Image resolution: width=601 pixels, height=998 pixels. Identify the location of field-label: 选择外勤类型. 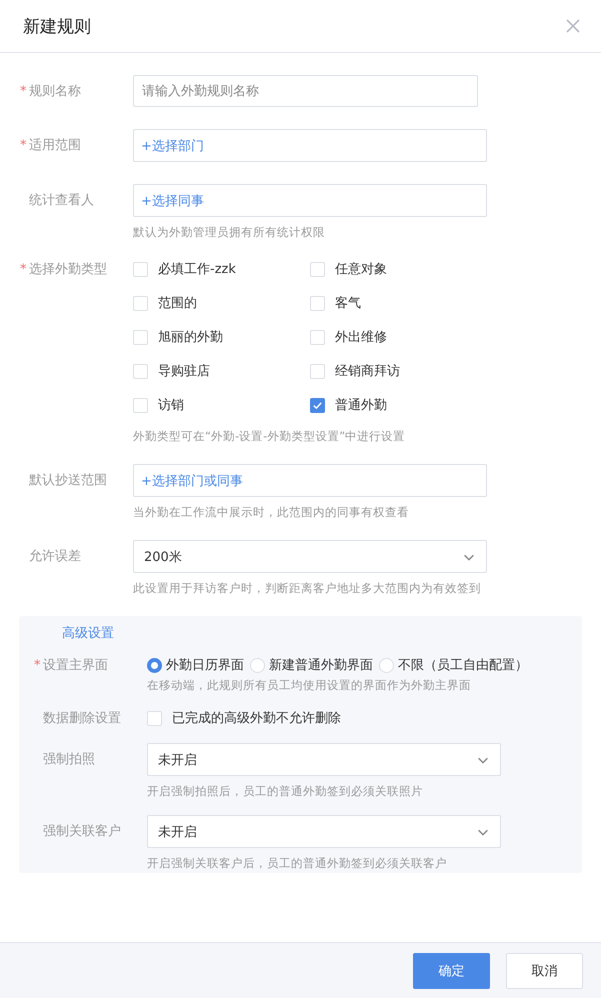
(68, 269).